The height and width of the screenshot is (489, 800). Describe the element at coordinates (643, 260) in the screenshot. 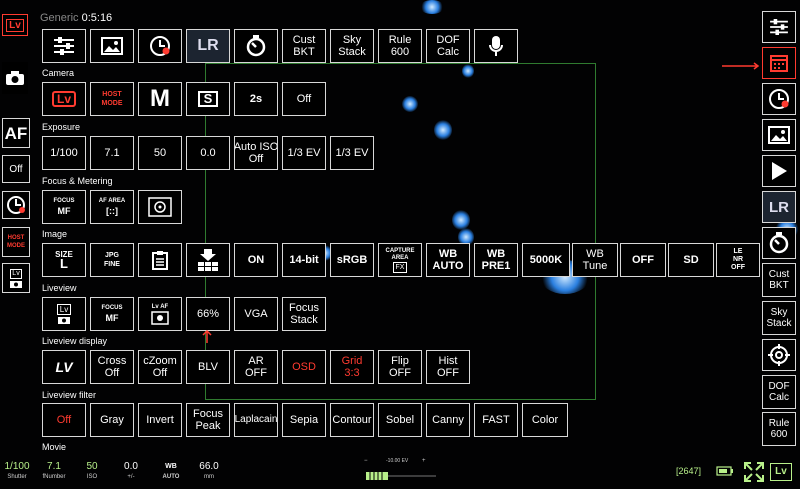

I see `image-off-button: OFF` at that location.